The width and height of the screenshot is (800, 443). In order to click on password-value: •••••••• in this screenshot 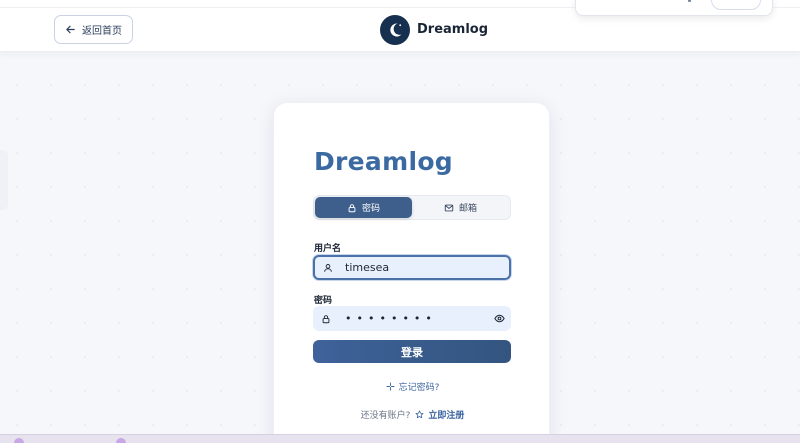, I will do `click(391, 318)`.